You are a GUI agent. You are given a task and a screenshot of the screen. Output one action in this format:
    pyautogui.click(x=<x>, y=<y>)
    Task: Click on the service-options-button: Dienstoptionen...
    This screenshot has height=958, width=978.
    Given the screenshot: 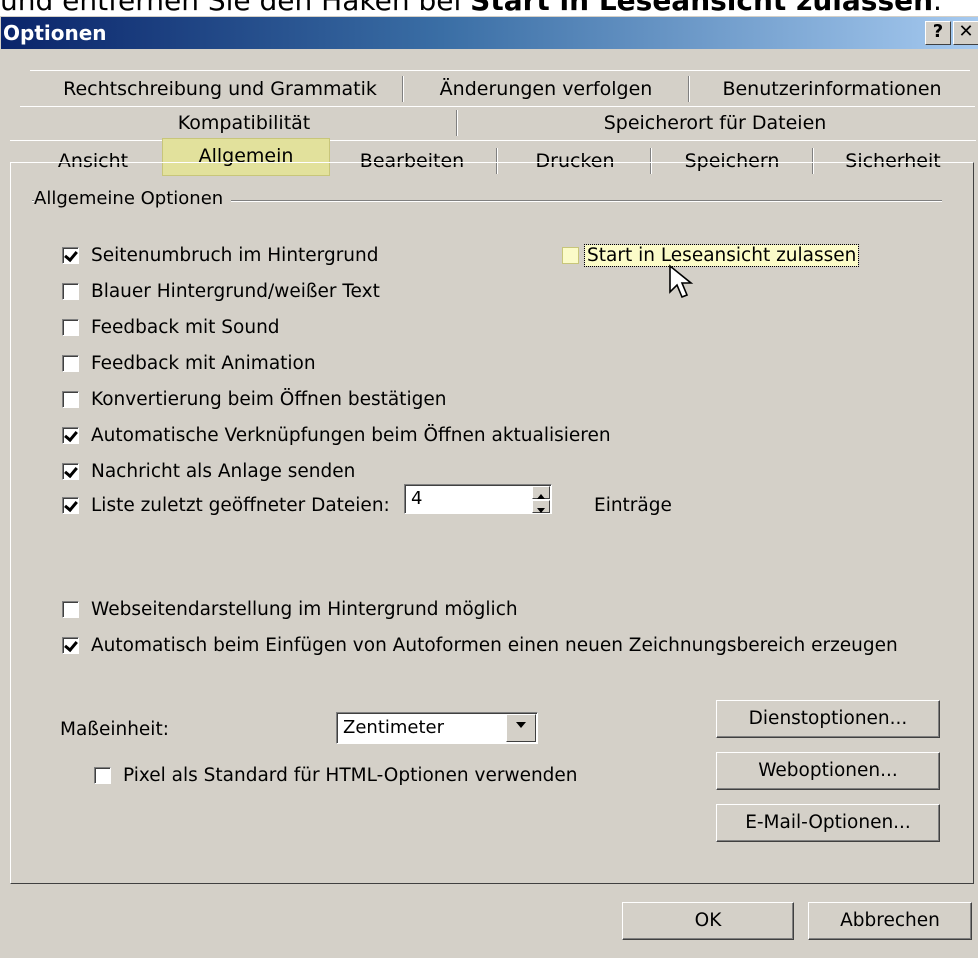 What is the action you would take?
    pyautogui.click(x=828, y=719)
    